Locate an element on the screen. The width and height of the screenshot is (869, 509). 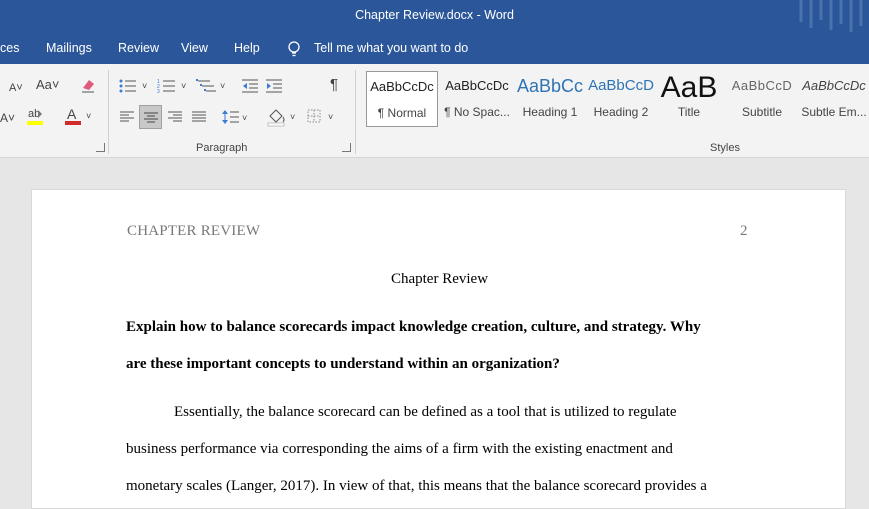
style-label: ¶ Normal is located at coordinates (402, 113).